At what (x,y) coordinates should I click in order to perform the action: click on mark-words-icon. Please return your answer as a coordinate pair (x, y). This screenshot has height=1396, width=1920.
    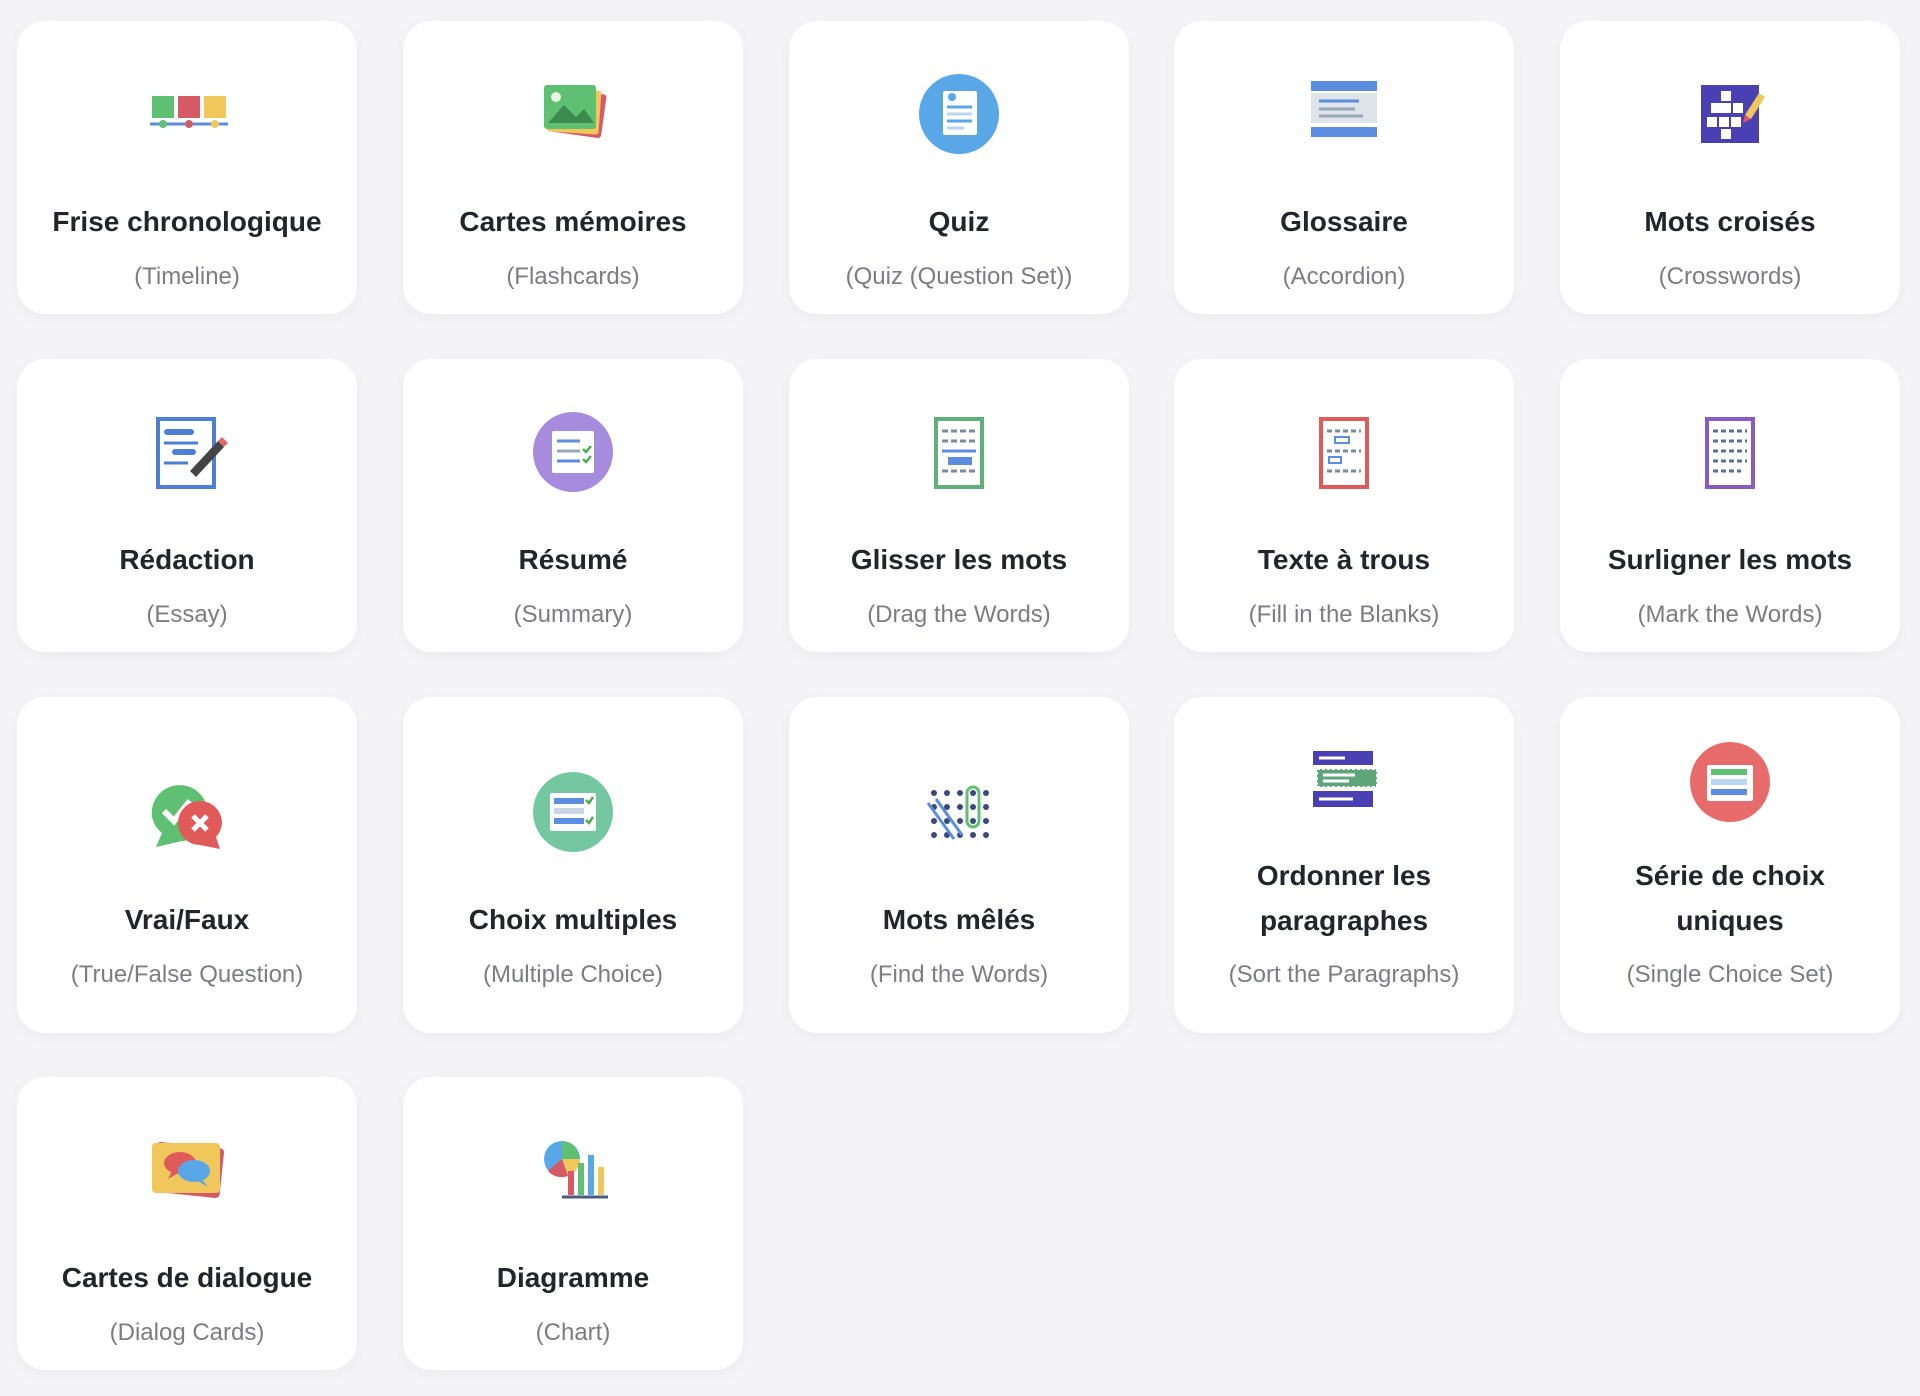
    Looking at the image, I should click on (1730, 452).